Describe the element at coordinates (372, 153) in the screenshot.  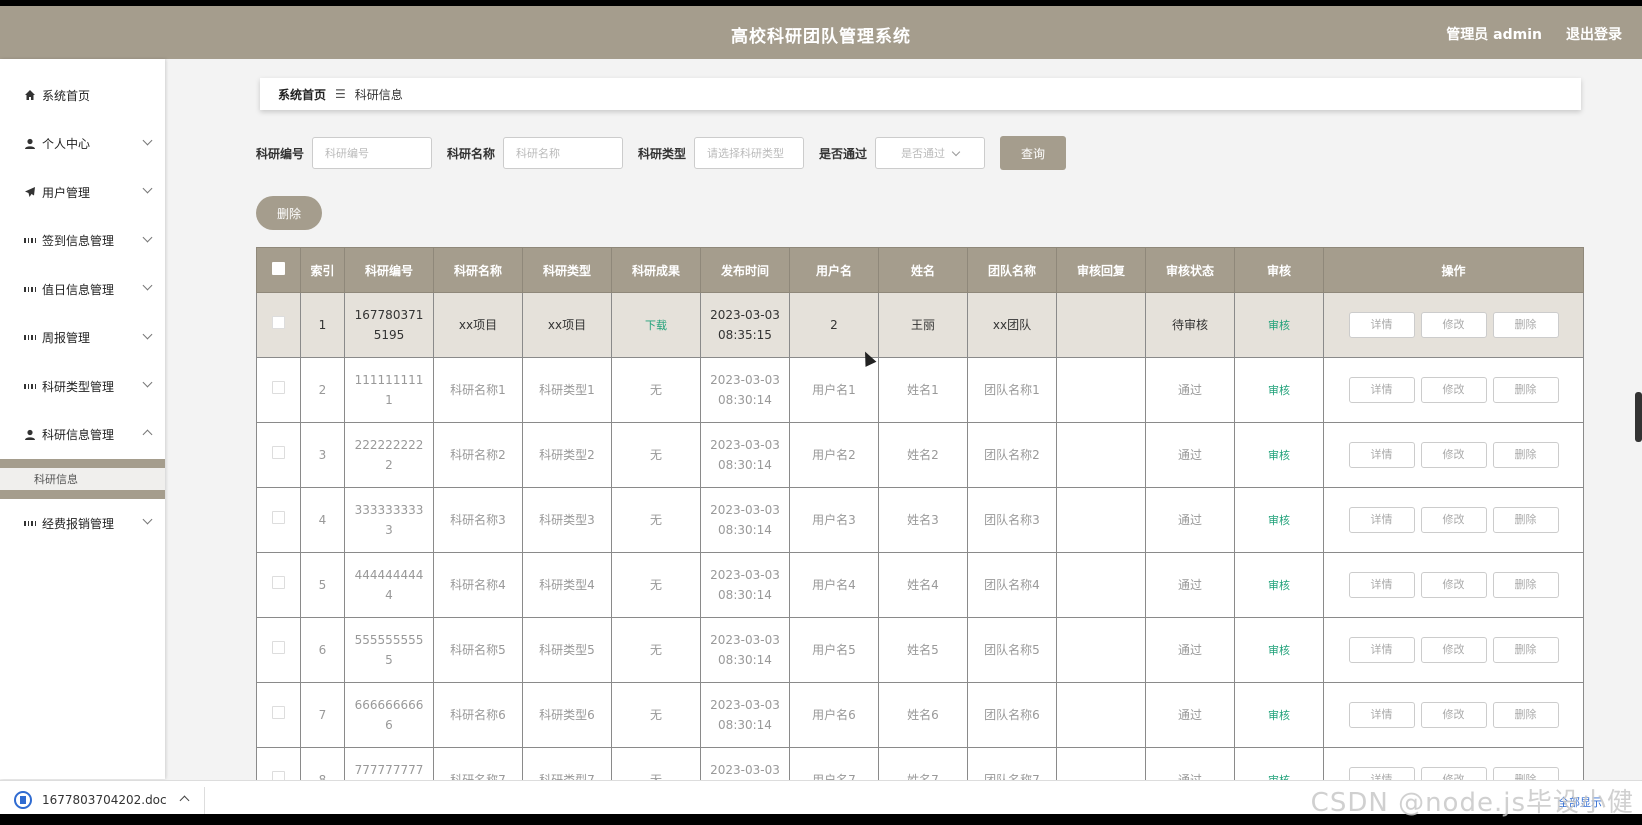
I see `code-input` at that location.